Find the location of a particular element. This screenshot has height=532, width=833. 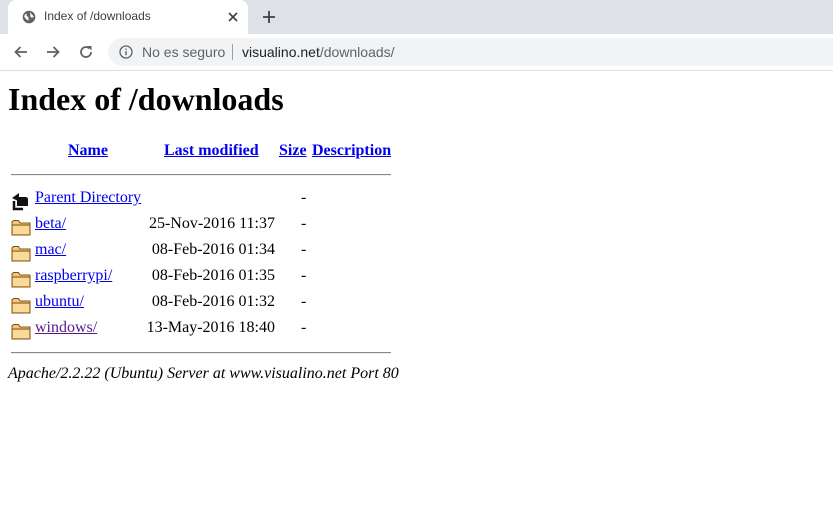

browser-toolbar: No es seguro visualino.net/downloads/ is located at coordinates (416, 52).